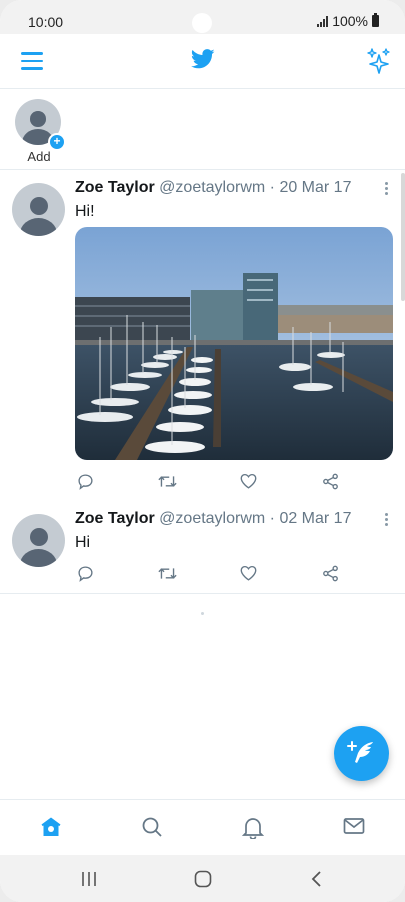  Describe the element at coordinates (57, 142) in the screenshot. I see `plus-icon: +` at that location.